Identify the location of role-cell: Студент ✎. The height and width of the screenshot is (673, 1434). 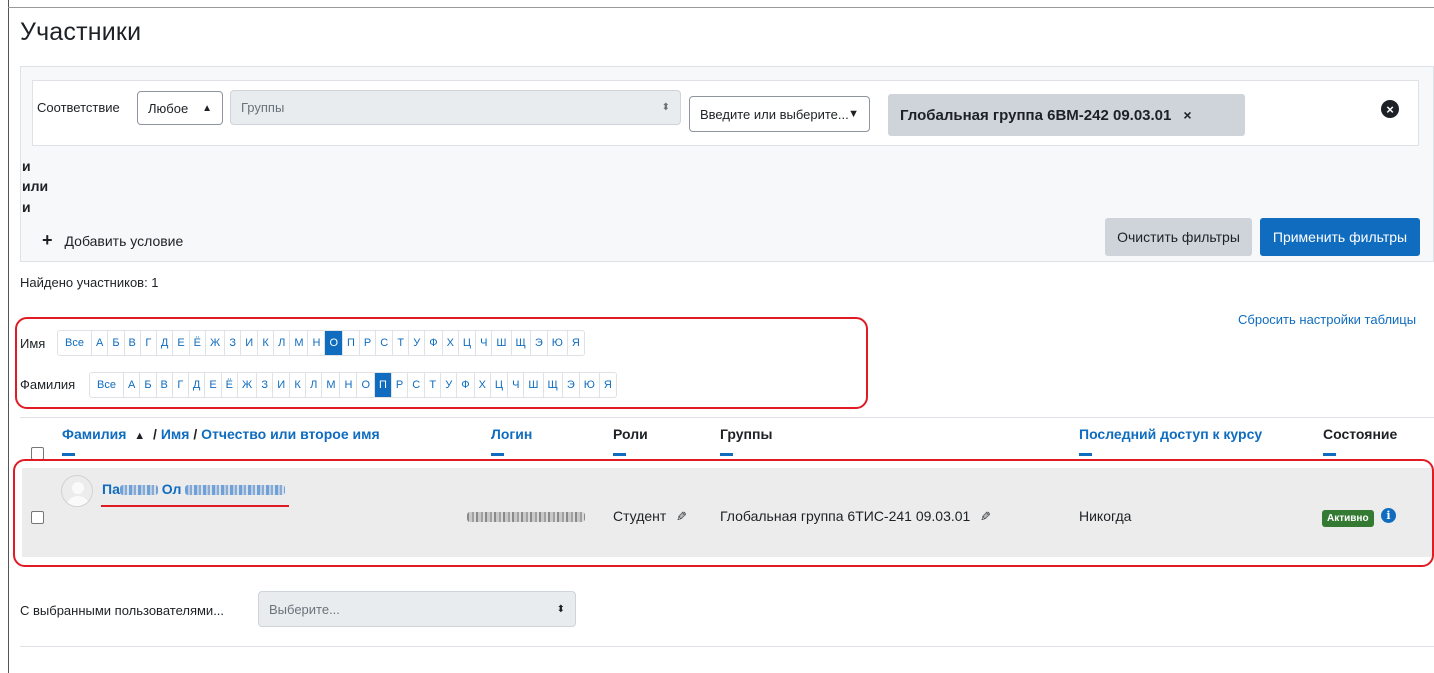
(650, 516).